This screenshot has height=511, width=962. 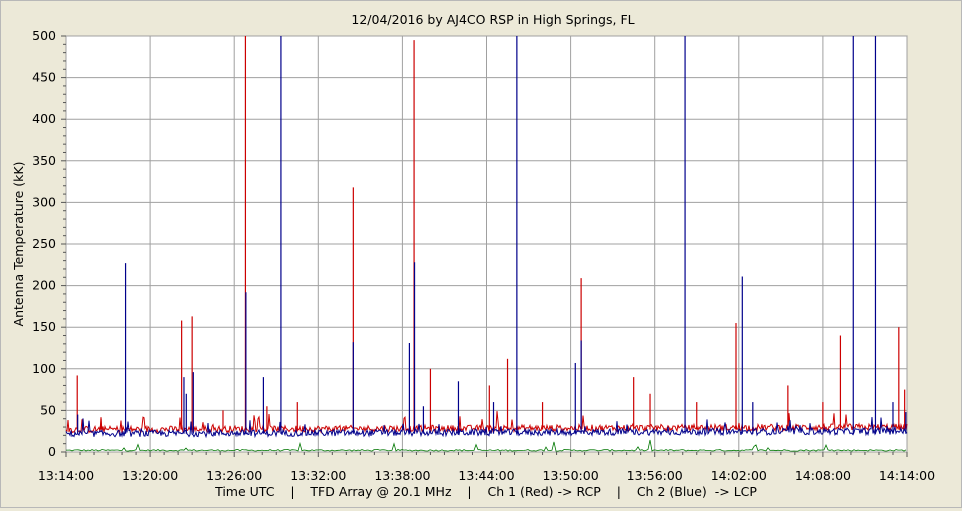 I want to click on y-tick-label: 200, so click(x=44, y=285).